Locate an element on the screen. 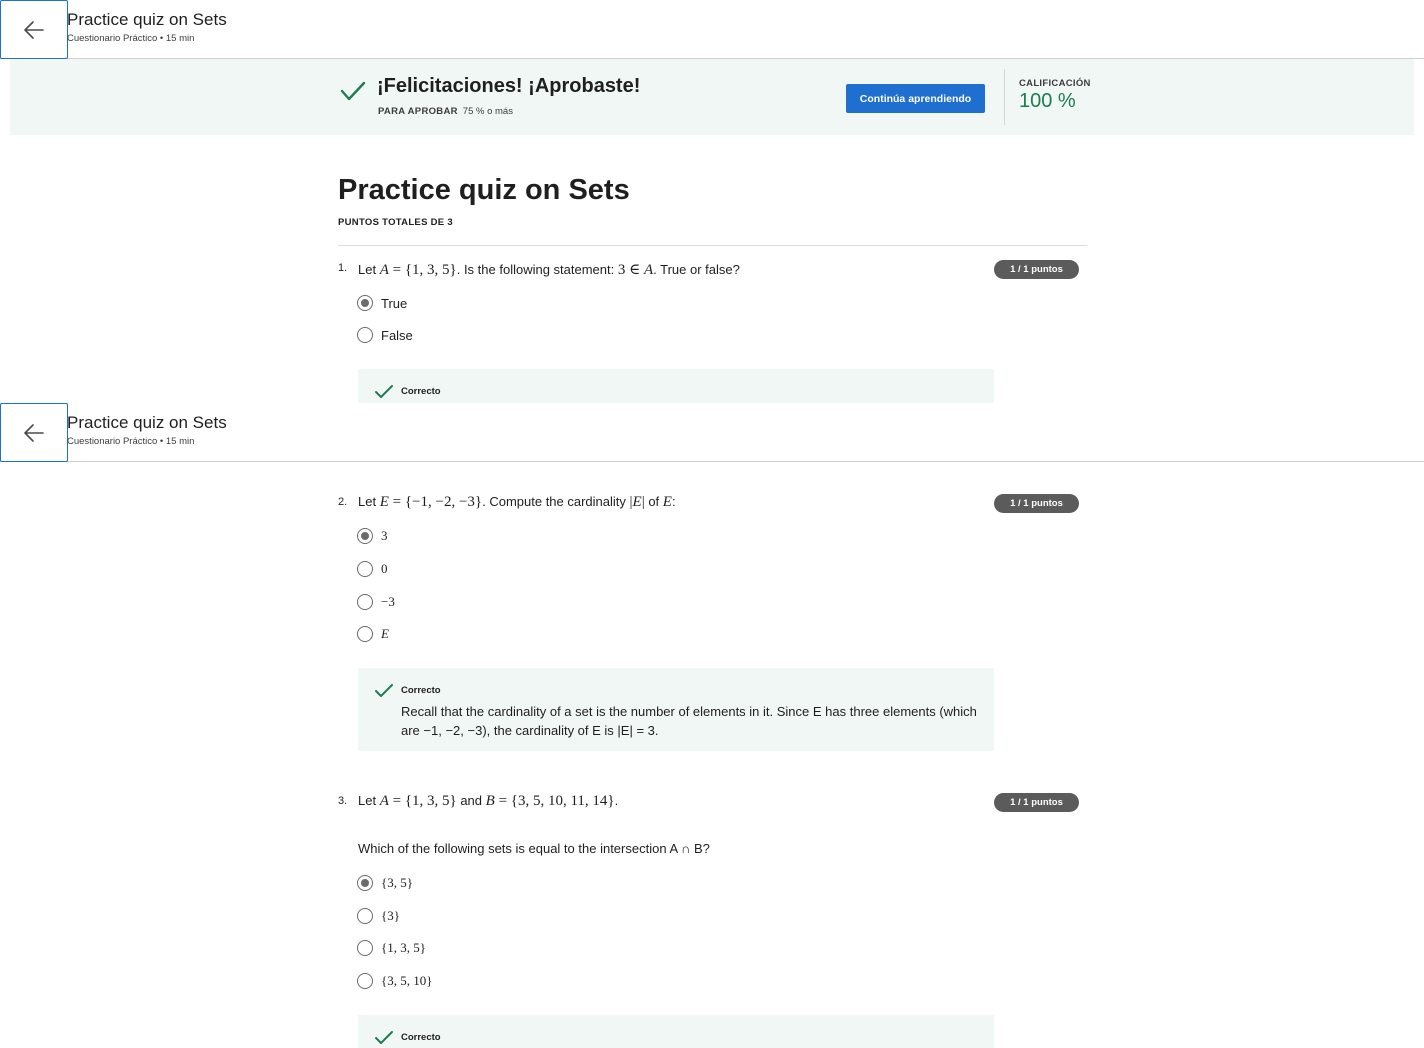 The width and height of the screenshot is (1424, 1048). option-label: {3, 5} is located at coordinates (397, 882).